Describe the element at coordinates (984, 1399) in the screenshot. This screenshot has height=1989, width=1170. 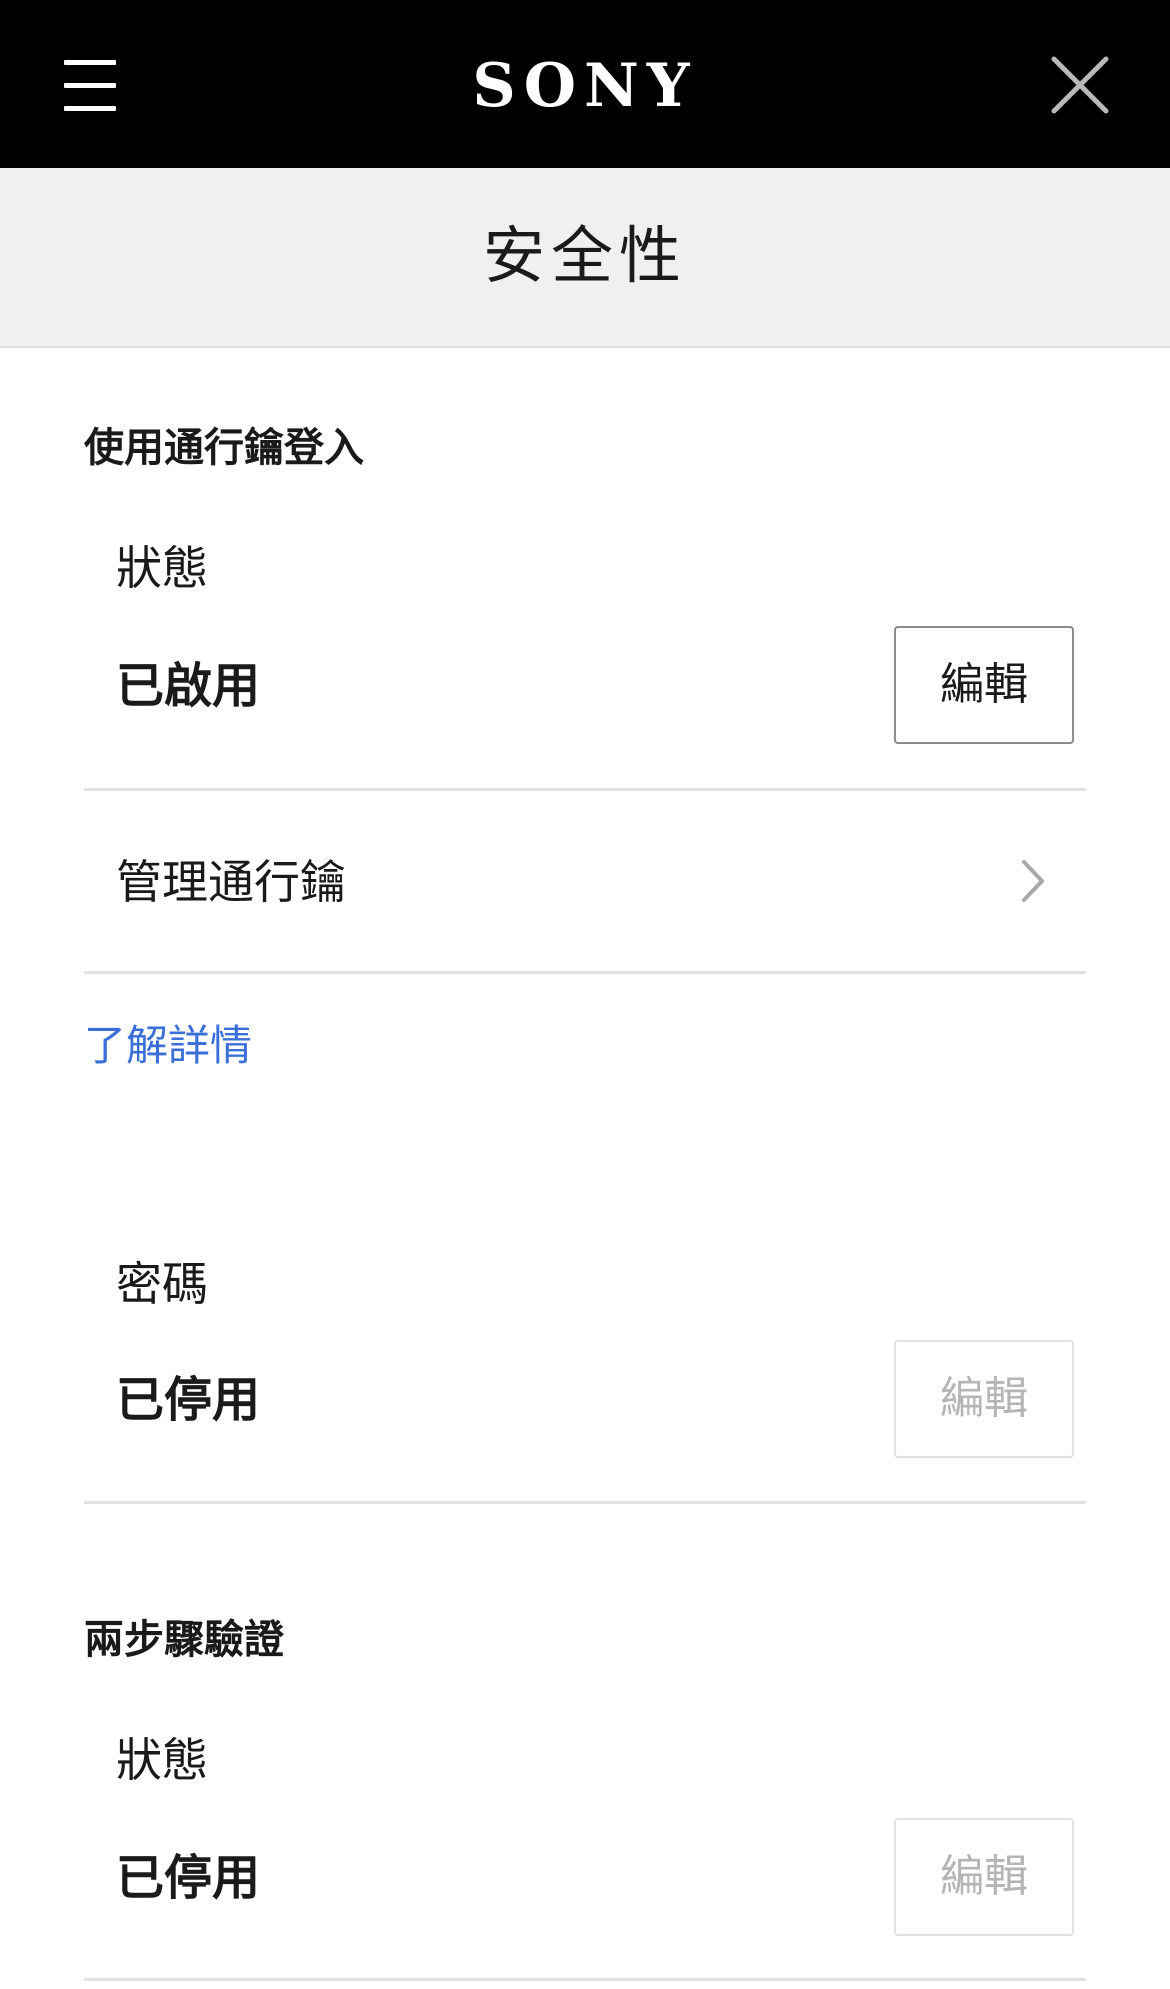
I see `password-edit-button: 編輯` at that location.